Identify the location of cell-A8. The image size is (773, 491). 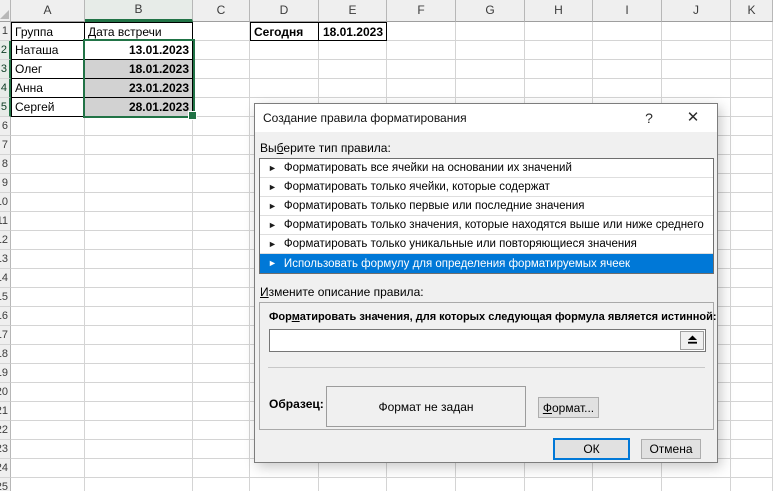
(48, 164).